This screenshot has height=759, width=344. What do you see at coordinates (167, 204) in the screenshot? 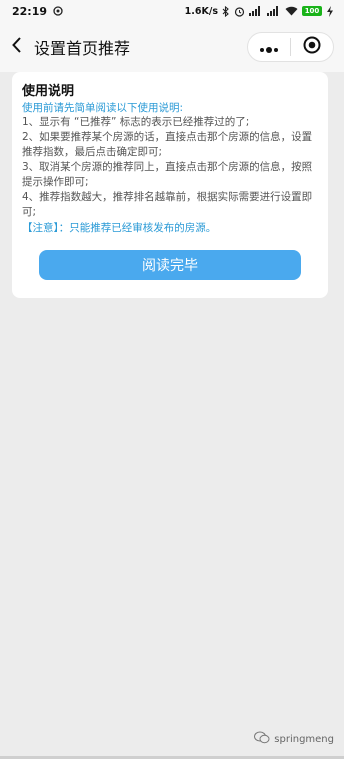
I see `instruction-item: 4、推荐指数越大，推荐排名越靠前，根据实际需要进行设置即可;` at bounding box center [167, 204].